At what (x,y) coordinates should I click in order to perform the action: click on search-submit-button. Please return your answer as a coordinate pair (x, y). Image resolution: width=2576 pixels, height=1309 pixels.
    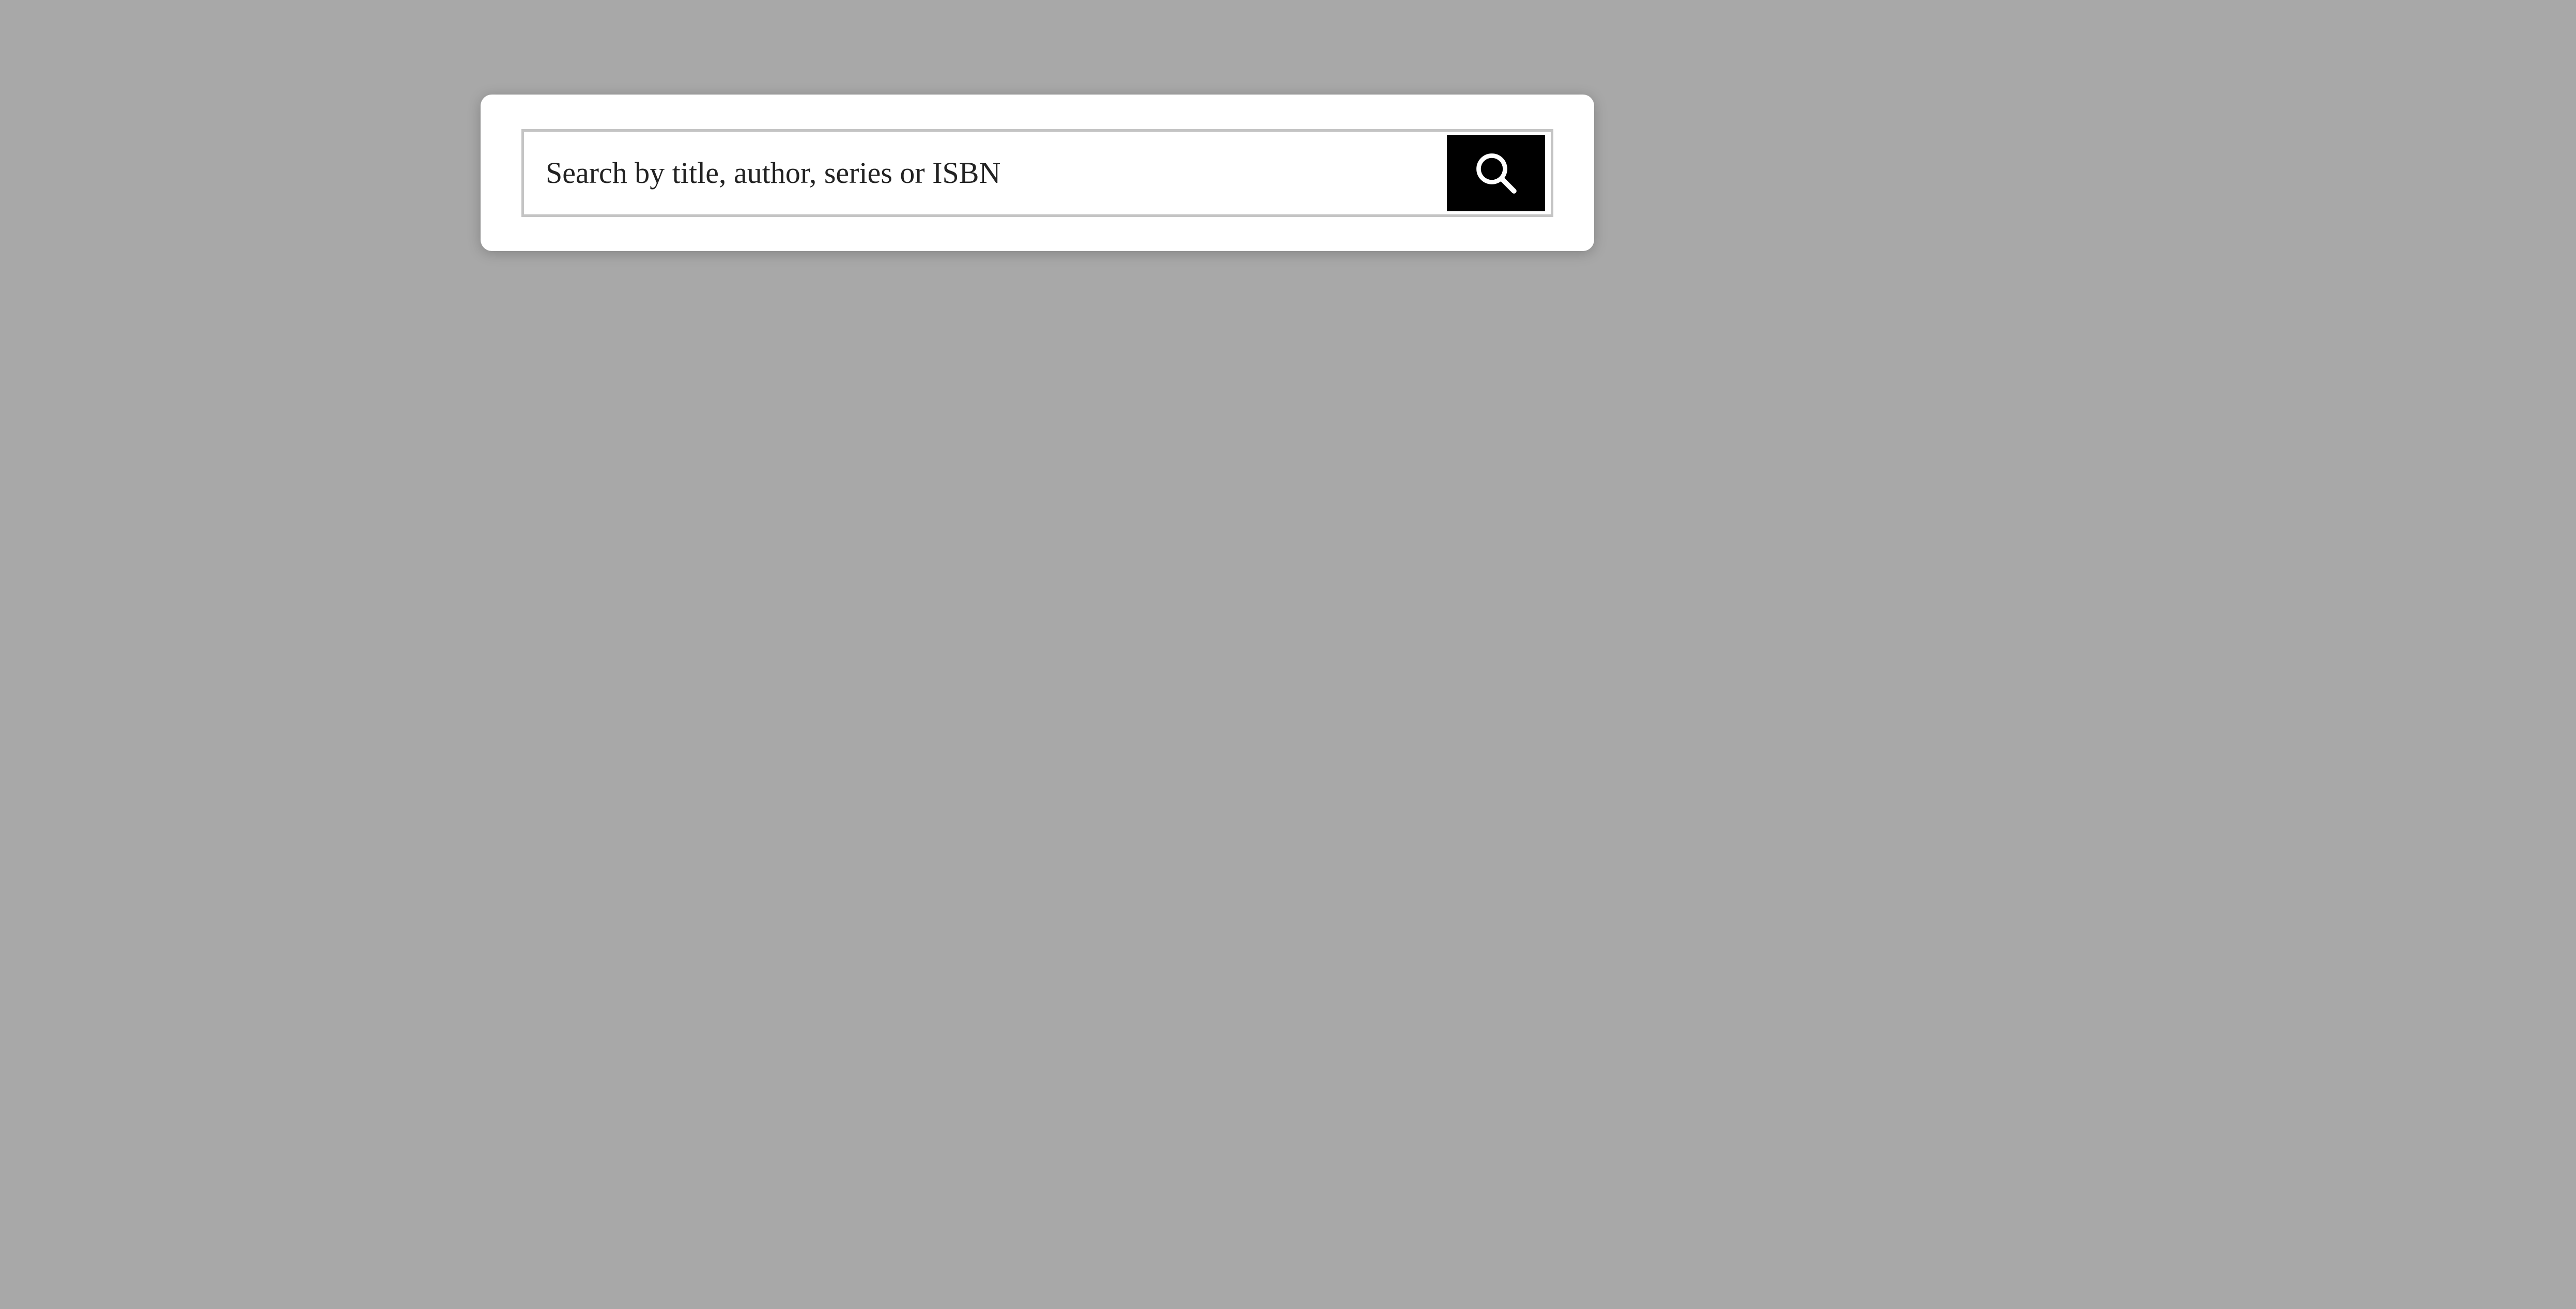
    Looking at the image, I should click on (1496, 172).